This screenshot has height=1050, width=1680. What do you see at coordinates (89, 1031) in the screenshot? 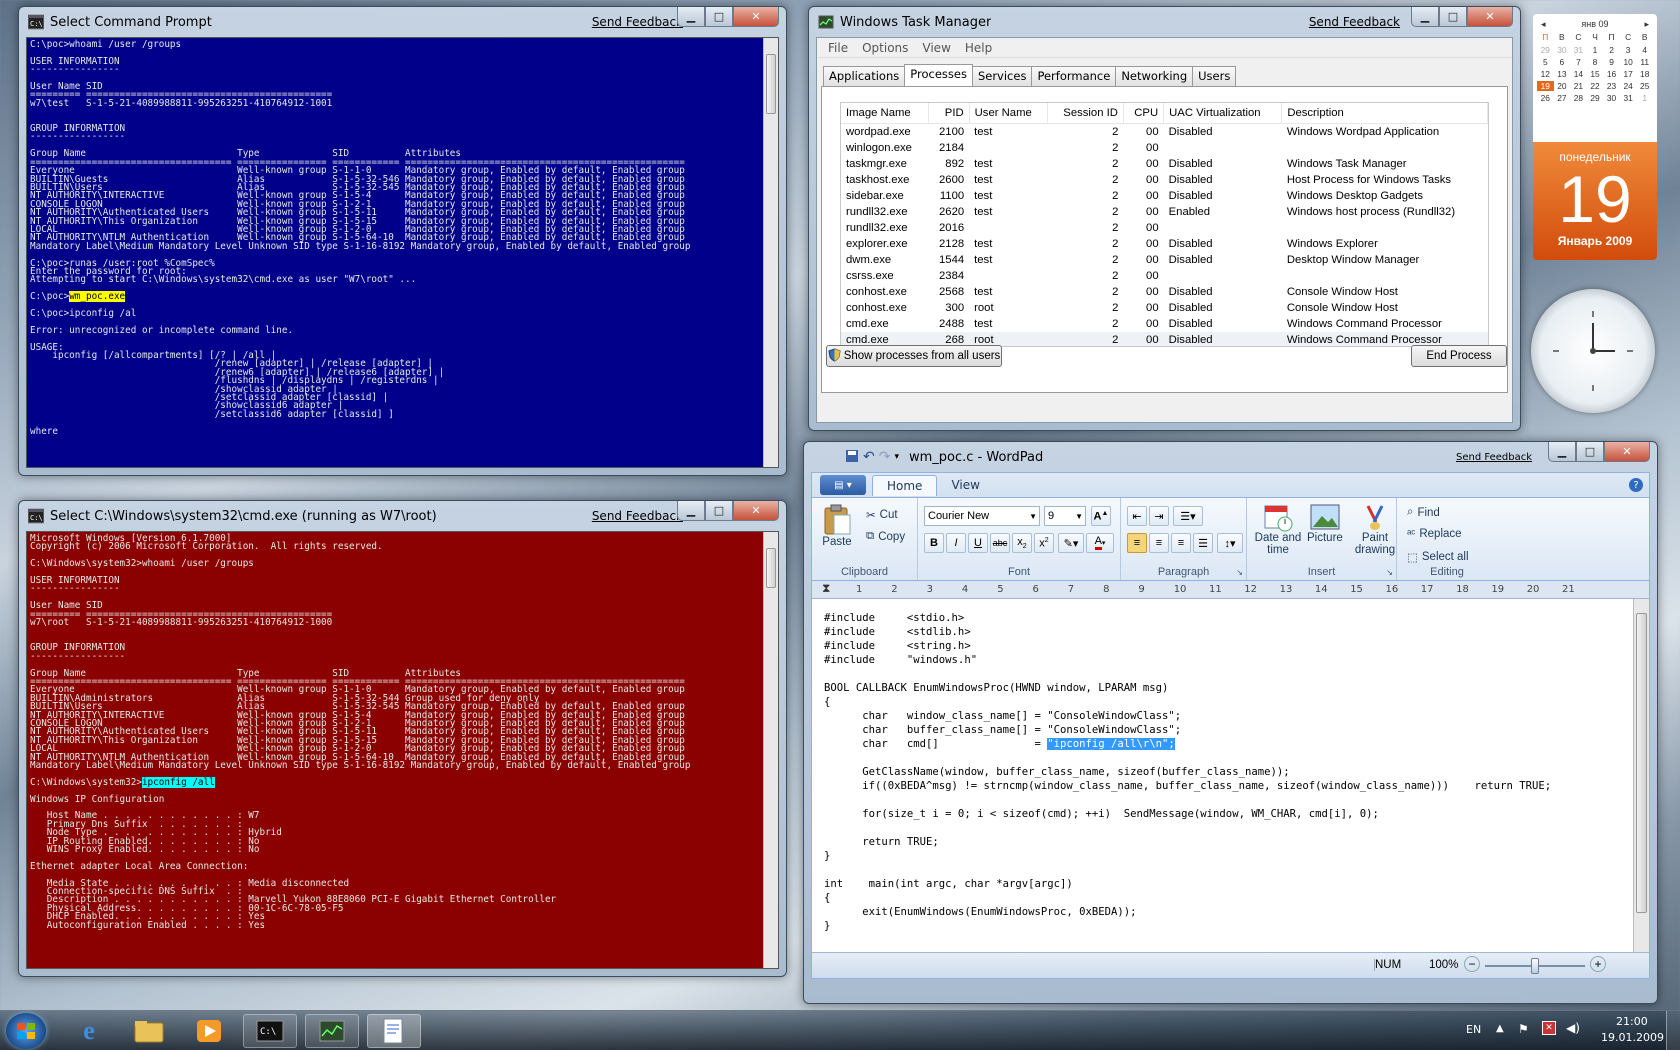
I see `internet-explorer-taskbar-button: e` at bounding box center [89, 1031].